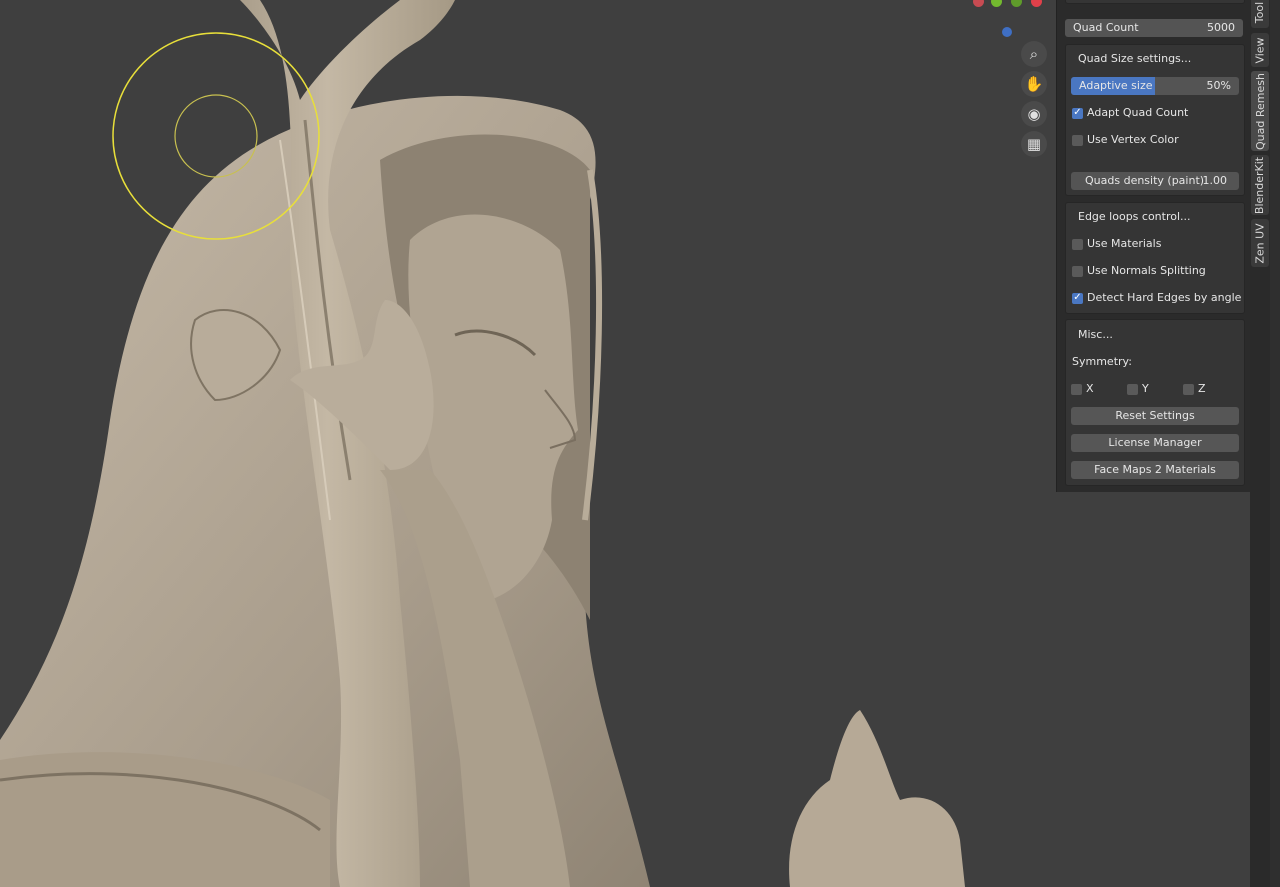 This screenshot has width=1280, height=887. I want to click on symmetry-x-label: X, so click(1090, 388).